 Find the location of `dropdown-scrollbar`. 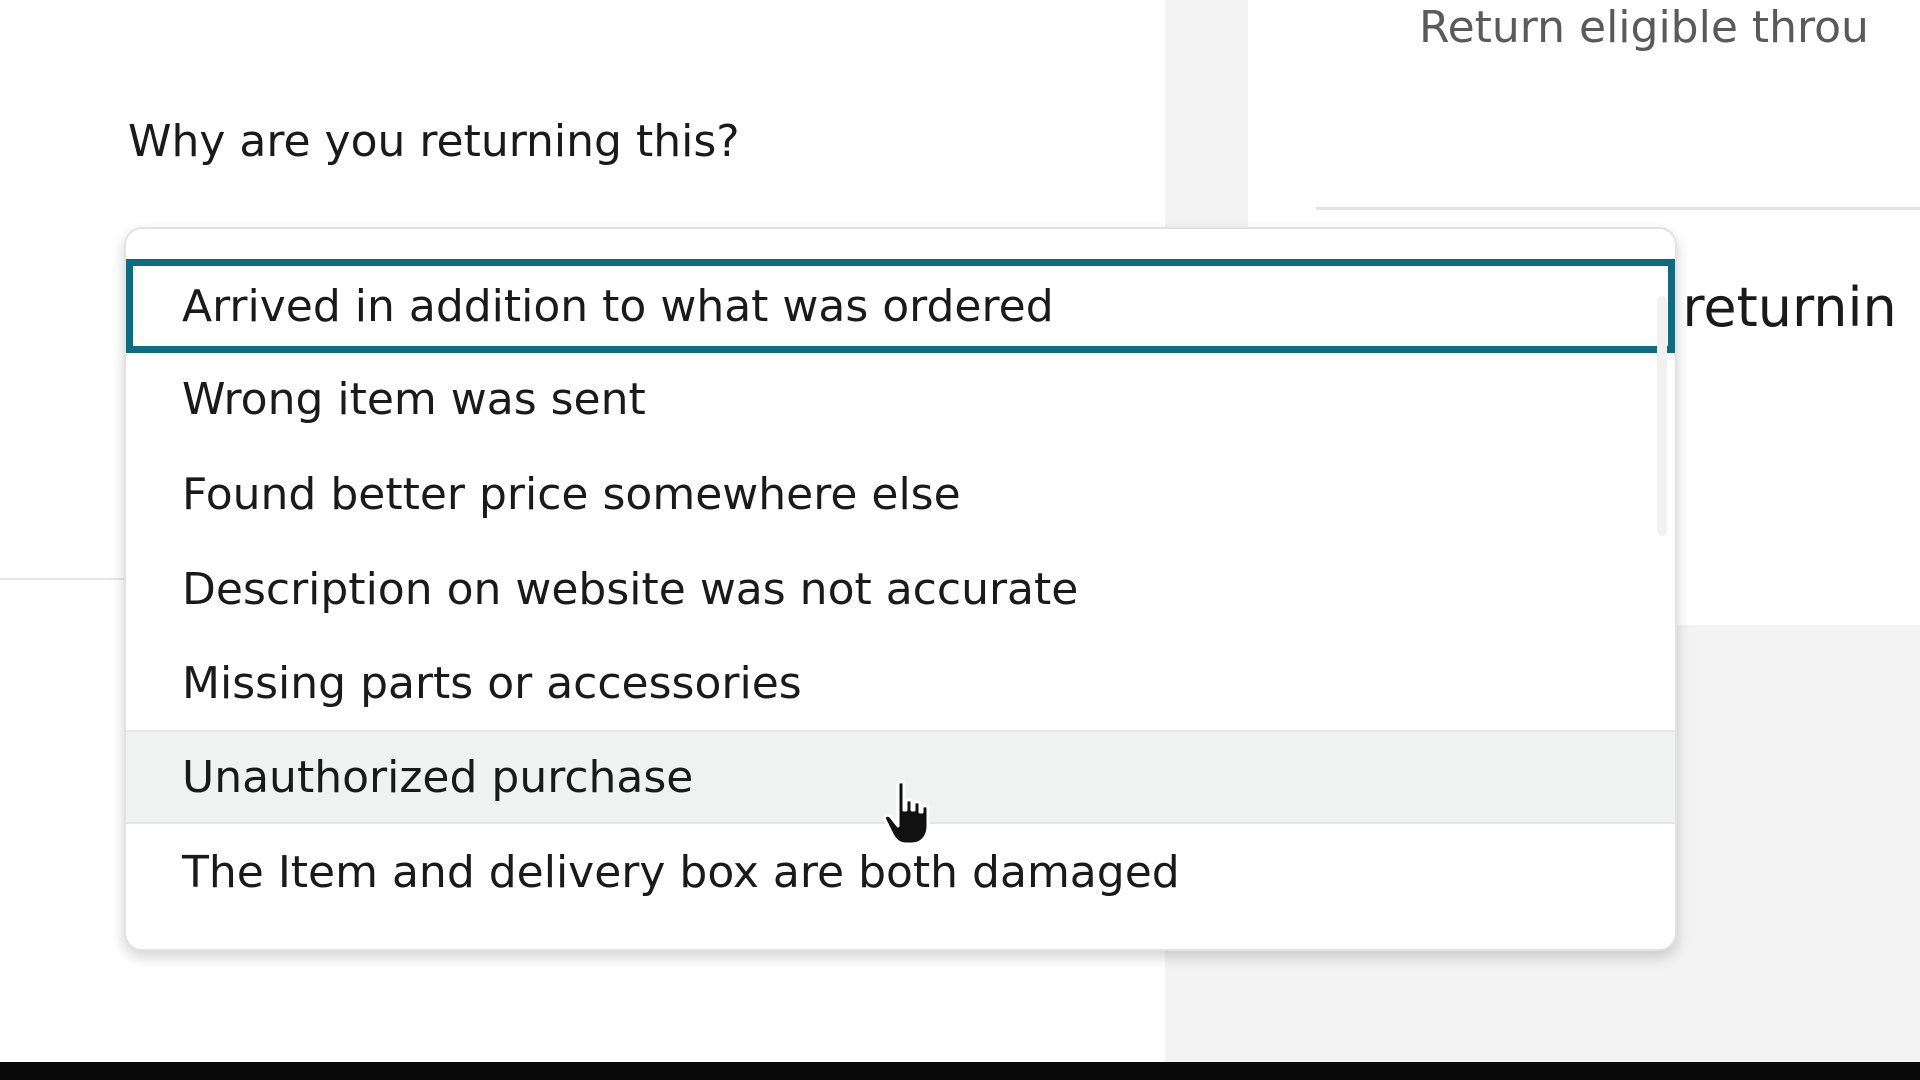

dropdown-scrollbar is located at coordinates (1662, 416).